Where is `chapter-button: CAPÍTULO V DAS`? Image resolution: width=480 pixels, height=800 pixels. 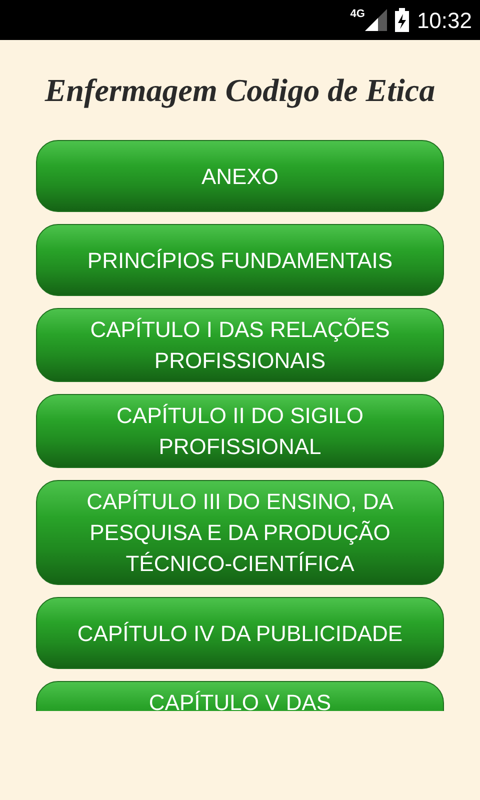
chapter-button: CAPÍTULO V DAS is located at coordinates (240, 696).